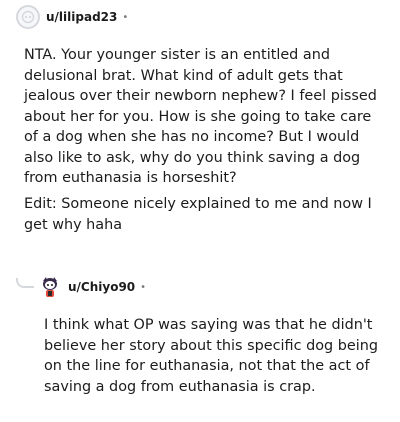 The image size is (400, 422). What do you see at coordinates (50, 287) in the screenshot?
I see `custom-snoo-avatar-icon` at bounding box center [50, 287].